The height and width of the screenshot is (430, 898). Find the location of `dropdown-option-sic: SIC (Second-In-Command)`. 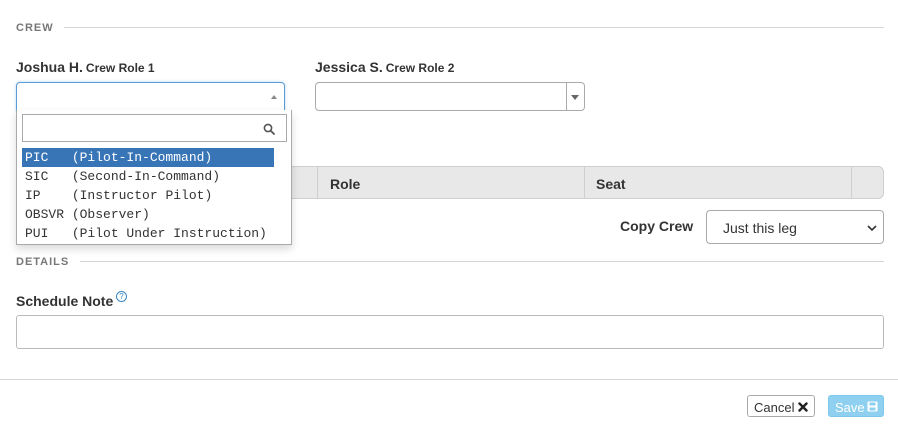

dropdown-option-sic: SIC (Second-In-Command) is located at coordinates (148, 176).